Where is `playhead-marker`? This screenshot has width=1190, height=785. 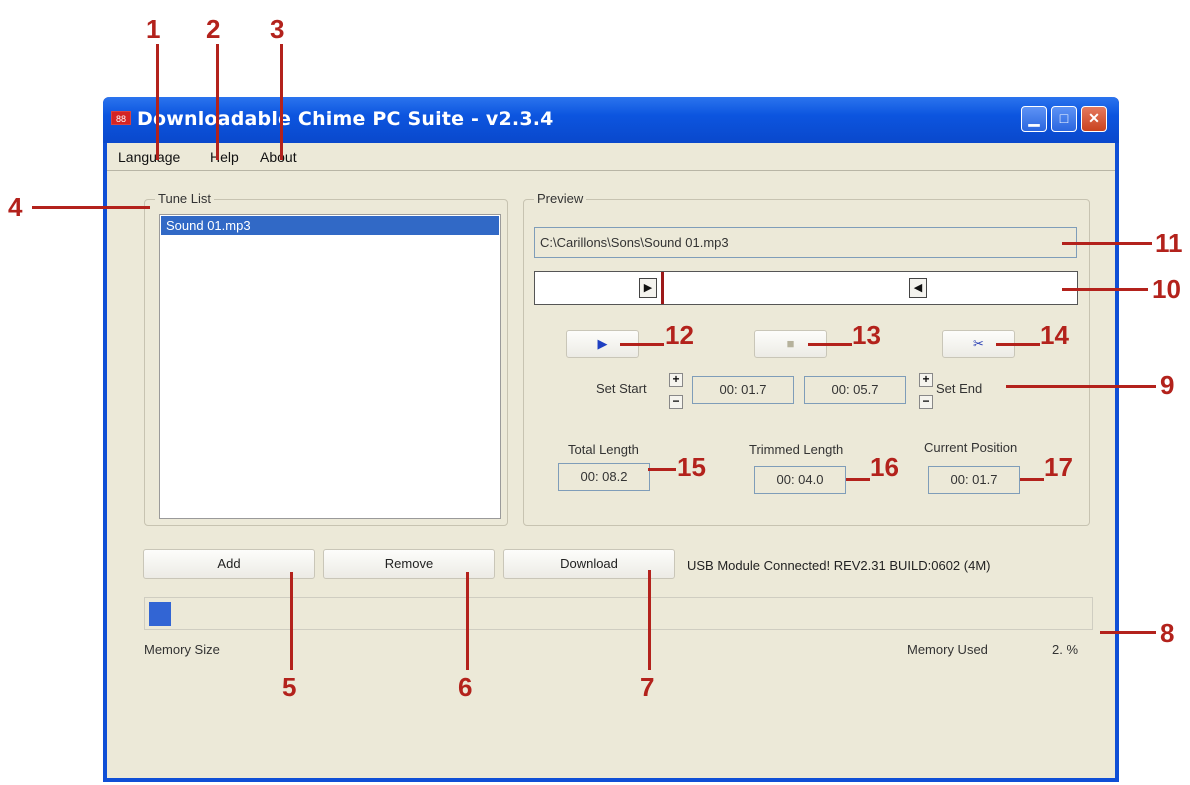 playhead-marker is located at coordinates (662, 288).